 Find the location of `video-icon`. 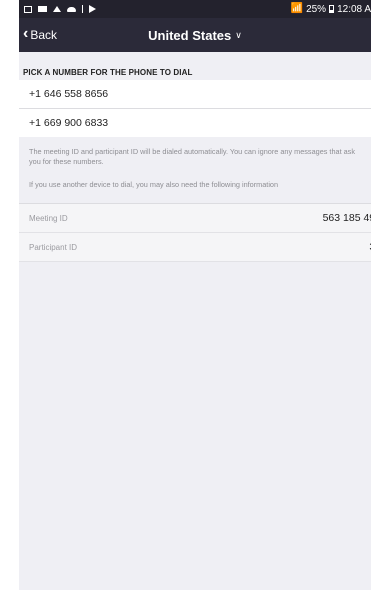

video-icon is located at coordinates (42, 9).